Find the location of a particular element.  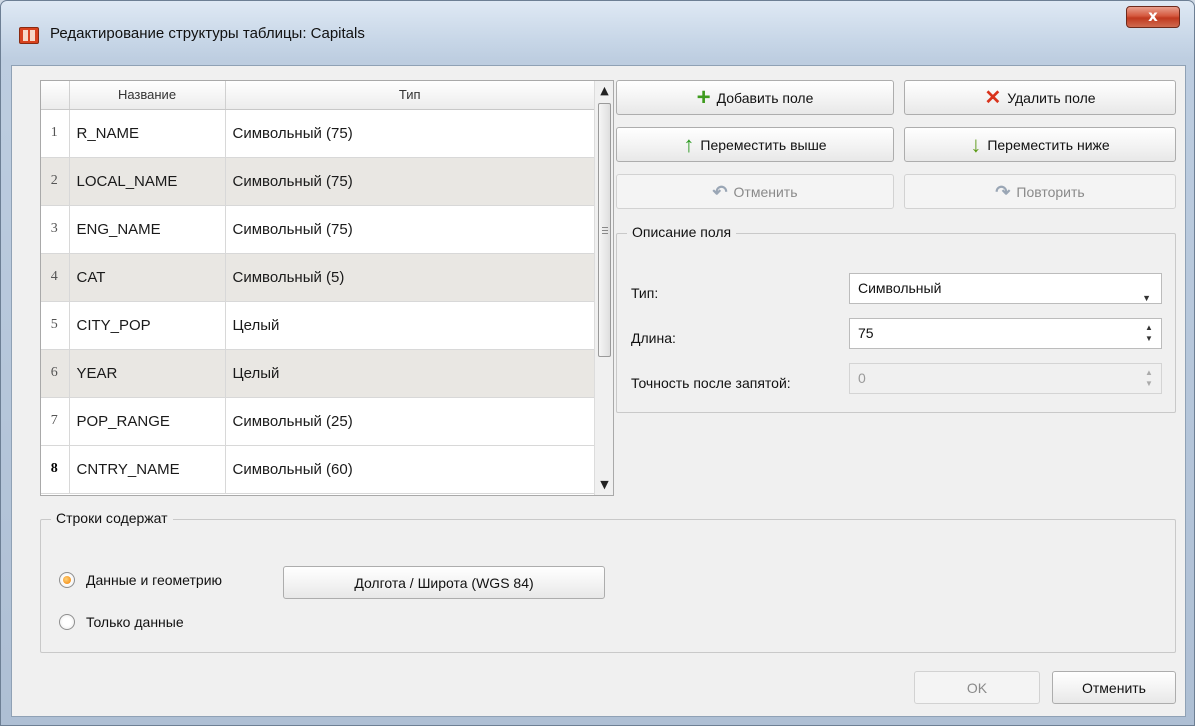

table-row: 5 CITY_POP Целый is located at coordinates (318, 325).